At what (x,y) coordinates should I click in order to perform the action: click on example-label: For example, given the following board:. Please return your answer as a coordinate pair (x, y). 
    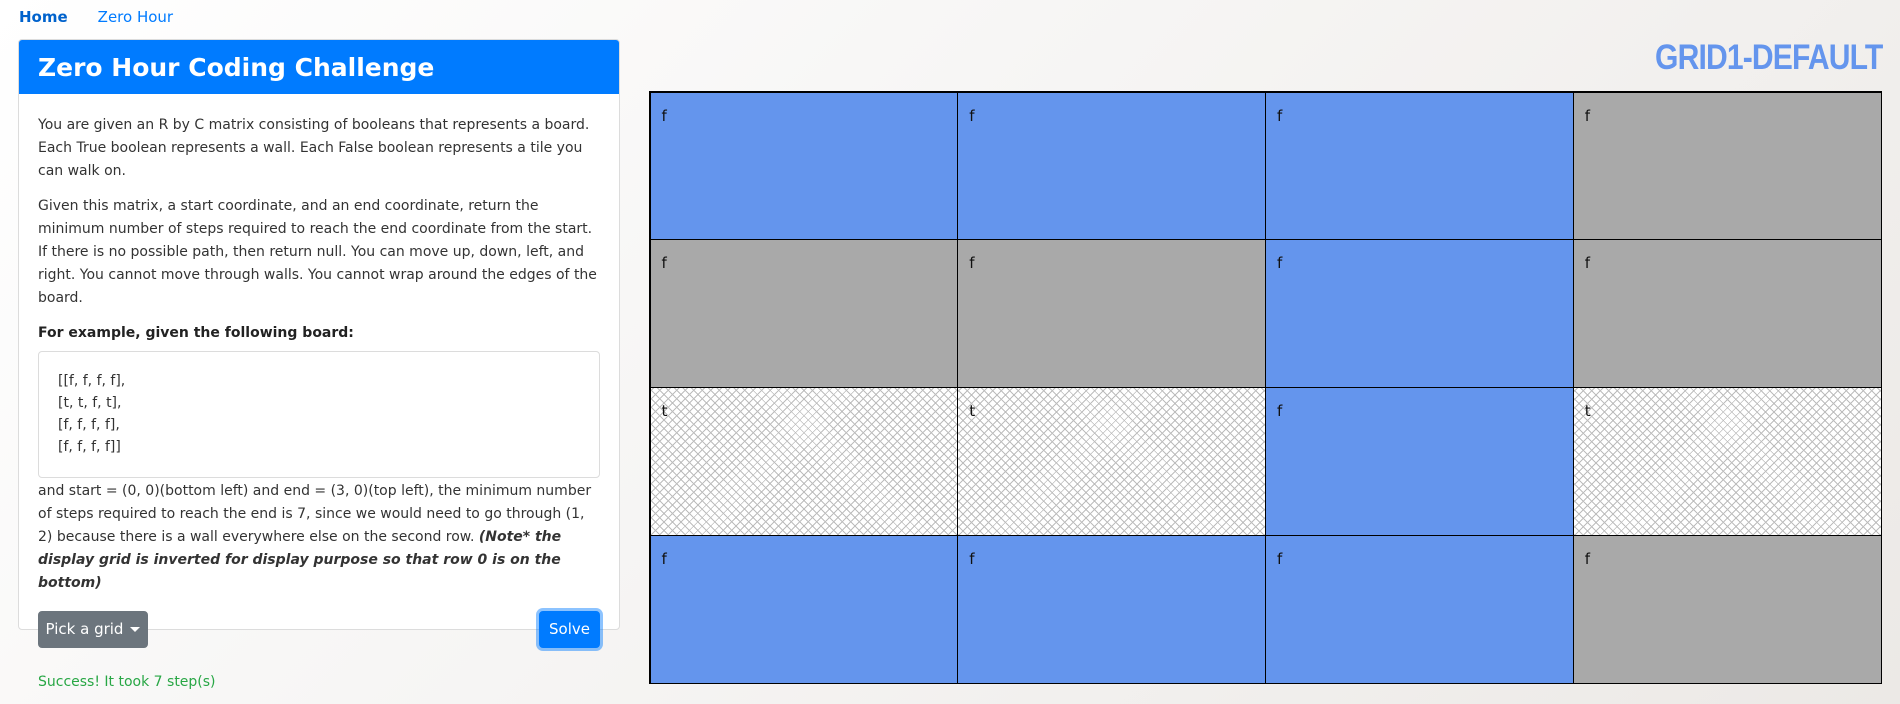
    Looking at the image, I should click on (196, 333).